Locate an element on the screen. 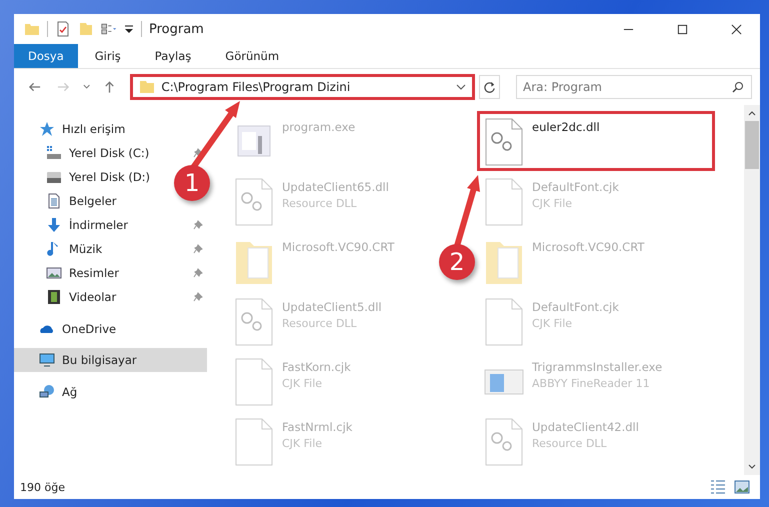 The width and height of the screenshot is (769, 507). ribbon-tab: Giriş is located at coordinates (108, 56).